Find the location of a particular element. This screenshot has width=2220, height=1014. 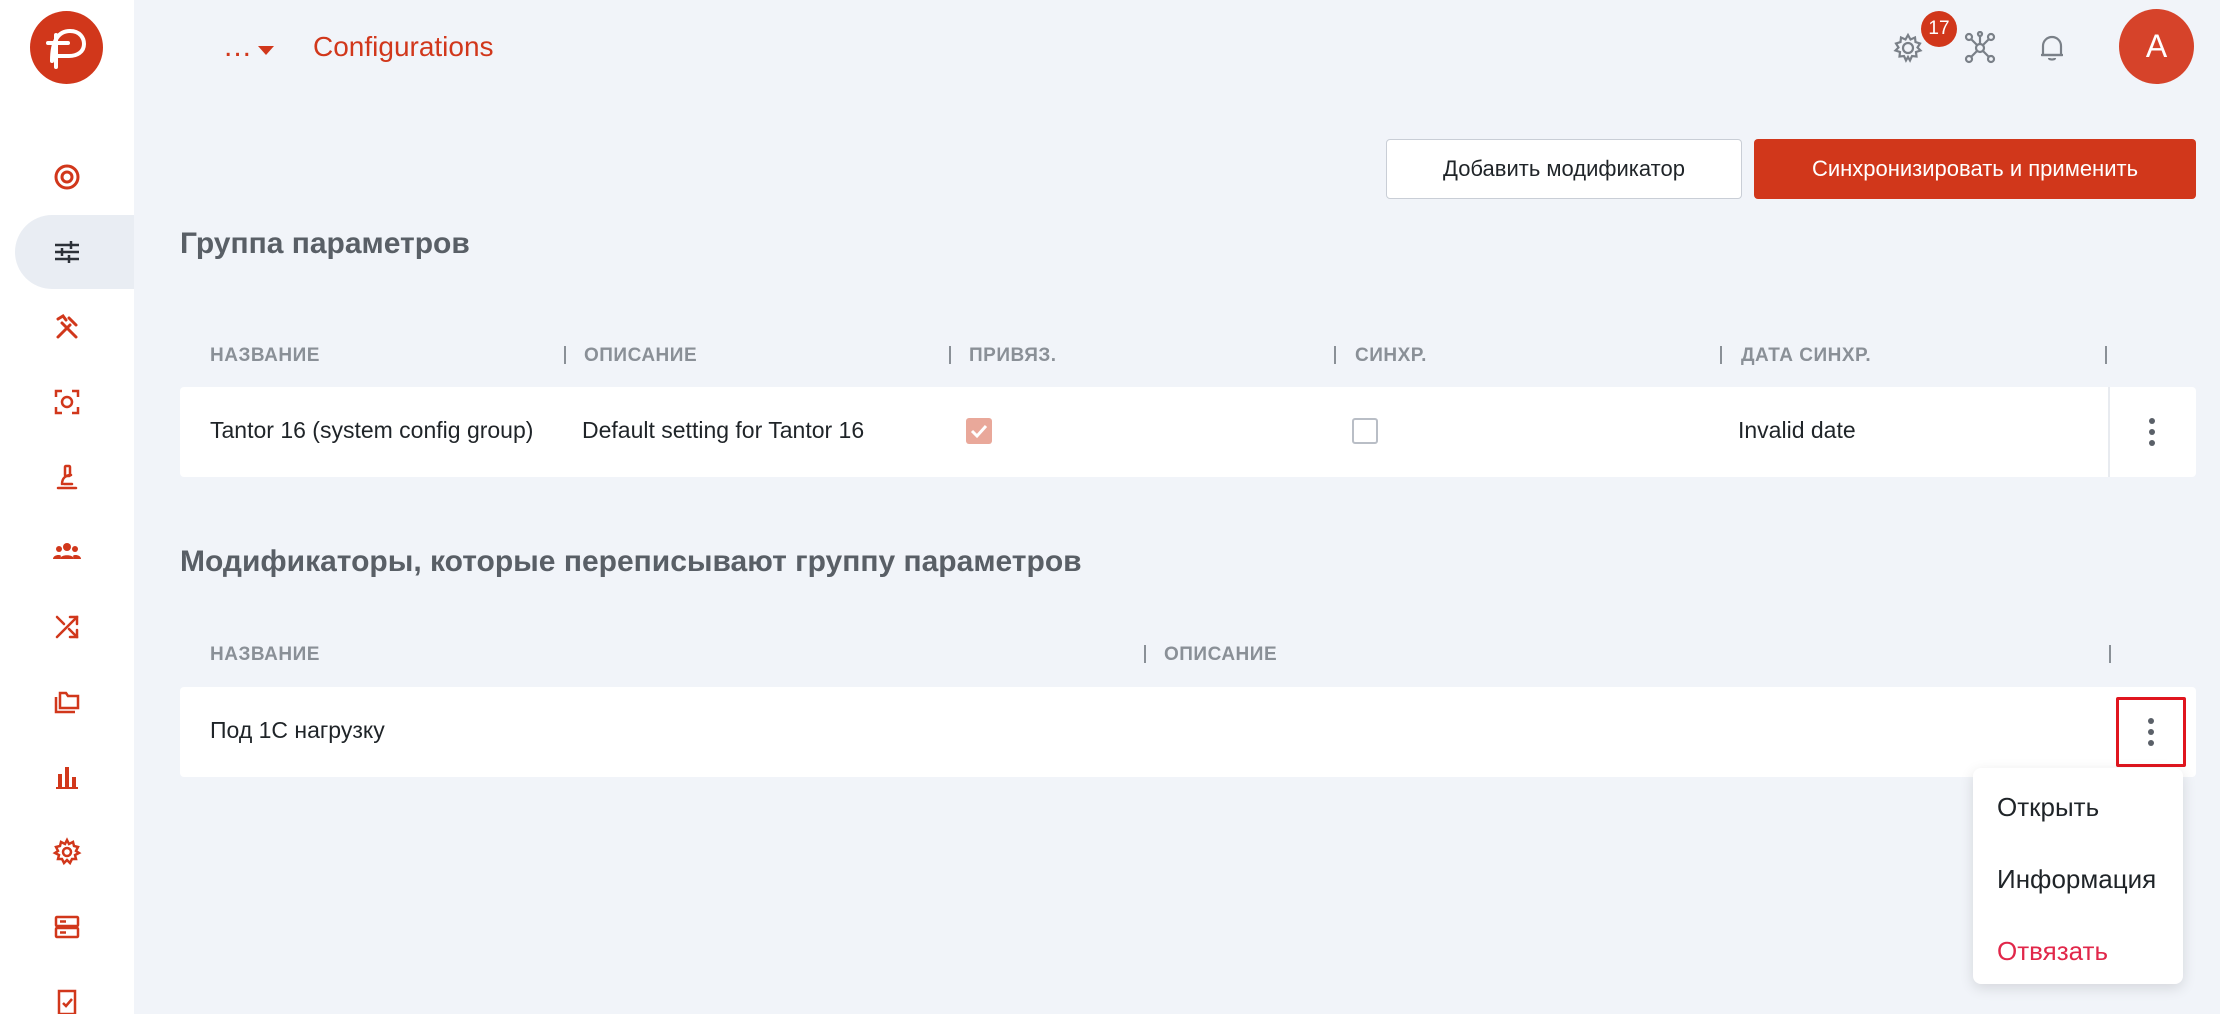

server-icon is located at coordinates (67, 927).